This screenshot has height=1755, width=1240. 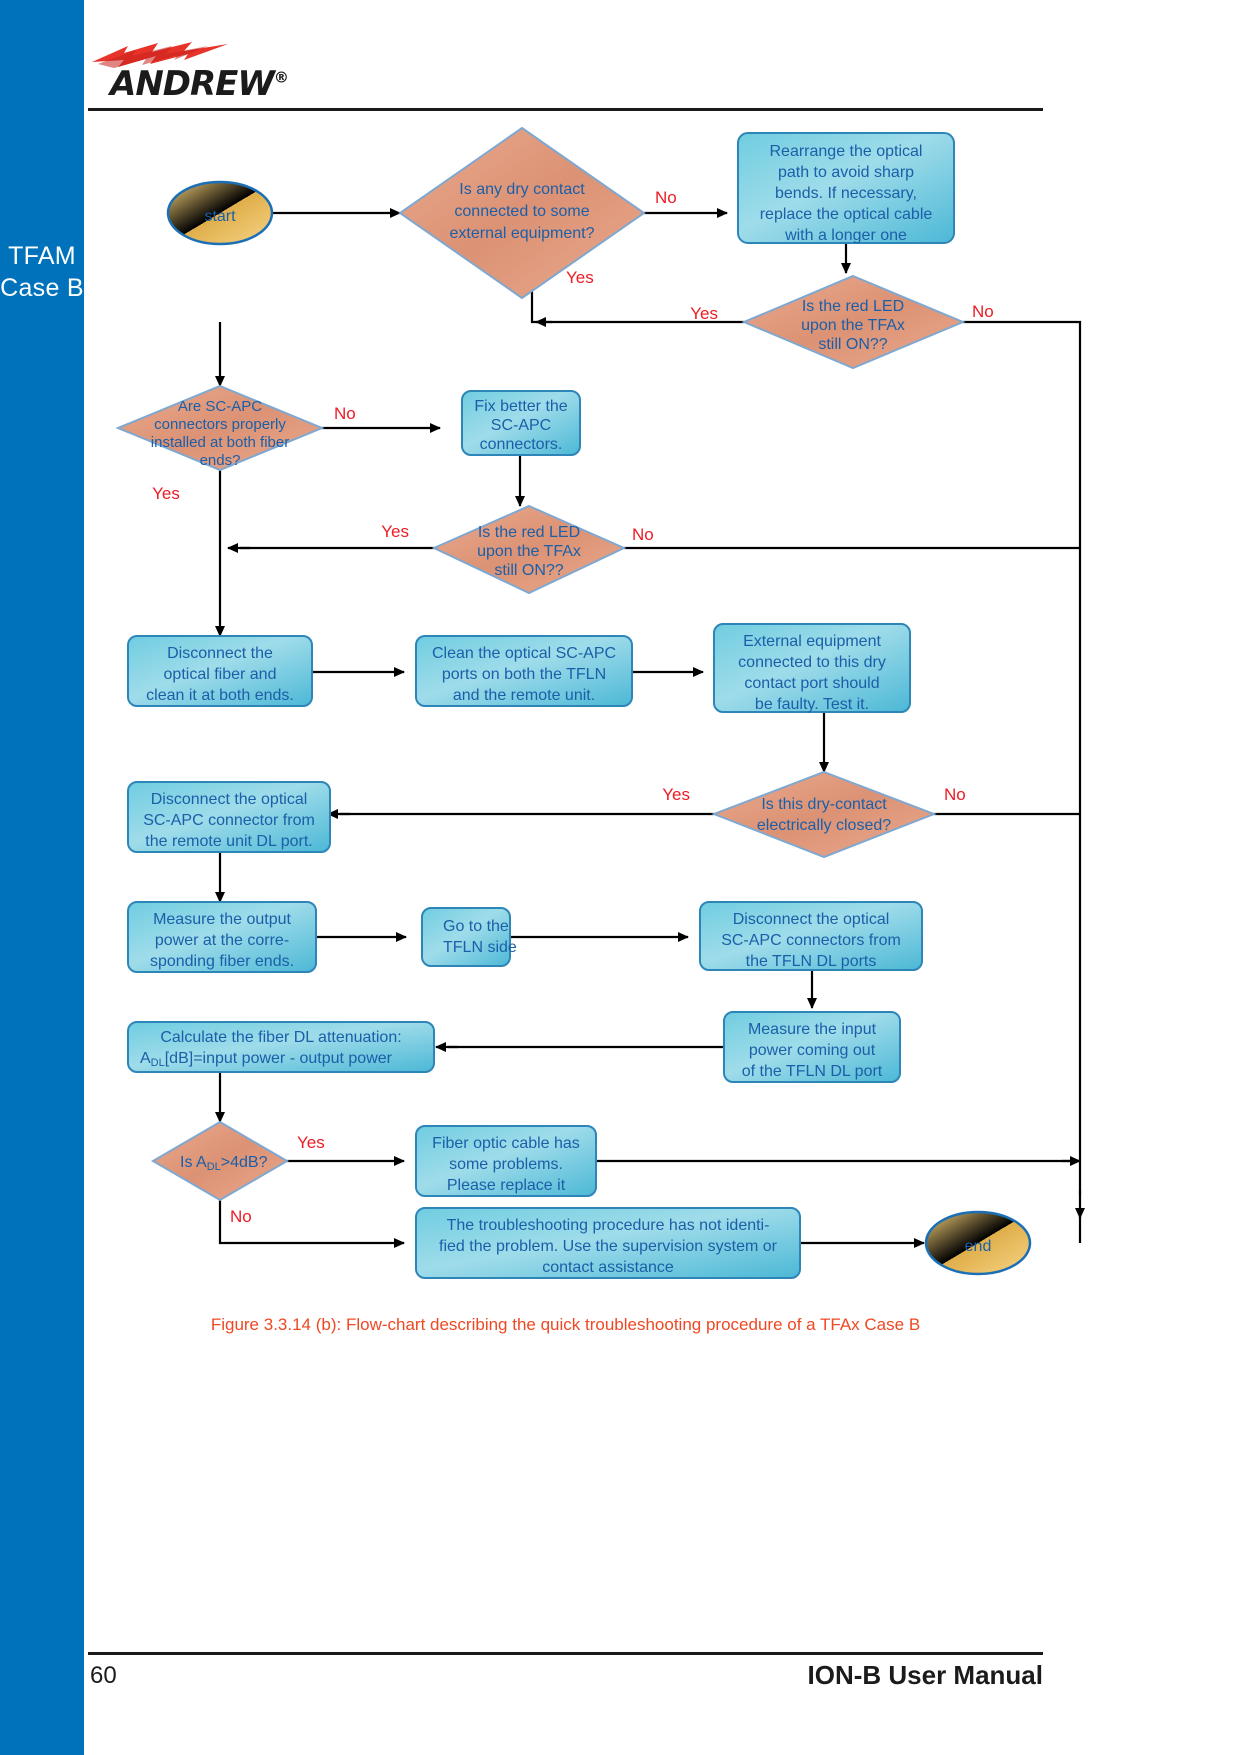 I want to click on node-fiber-problem-line3: Please replace it, so click(x=506, y=1185).